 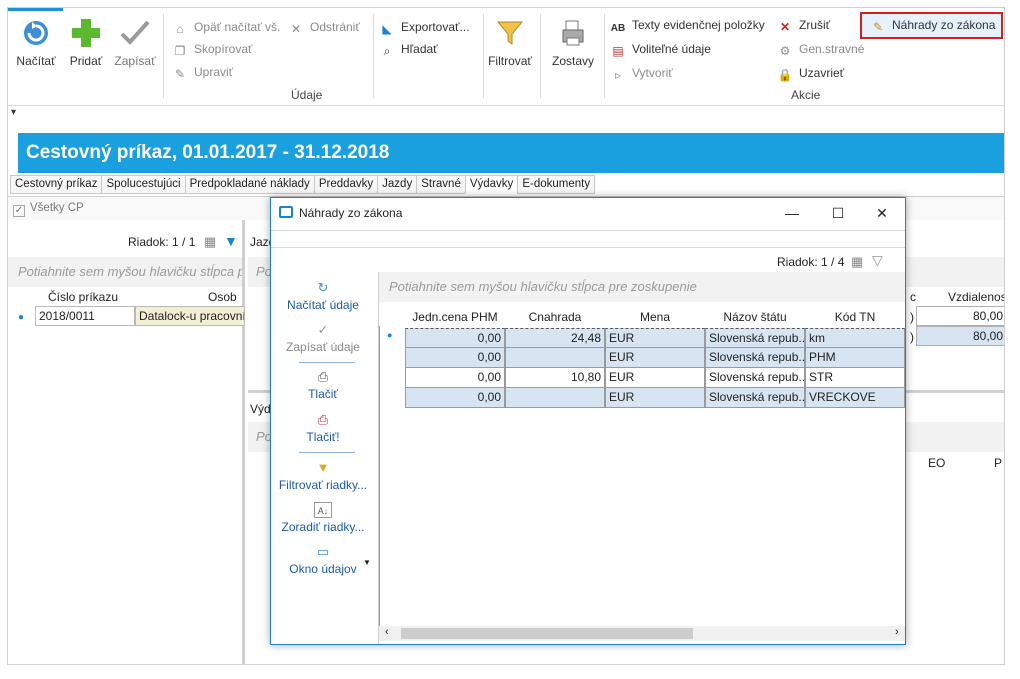 I want to click on search-icon: ⌕, so click(x=387, y=51).